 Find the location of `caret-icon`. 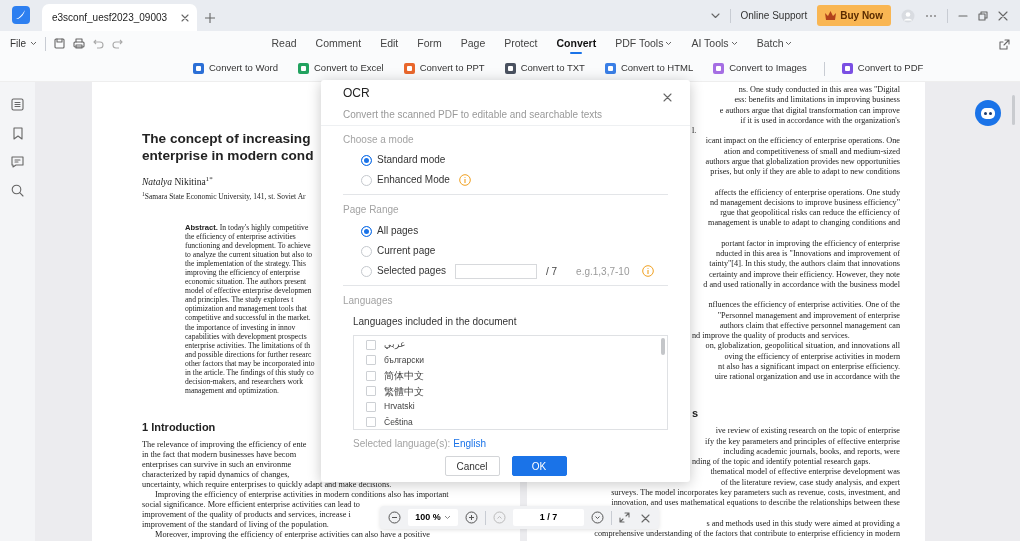

caret-icon is located at coordinates (447, 517).